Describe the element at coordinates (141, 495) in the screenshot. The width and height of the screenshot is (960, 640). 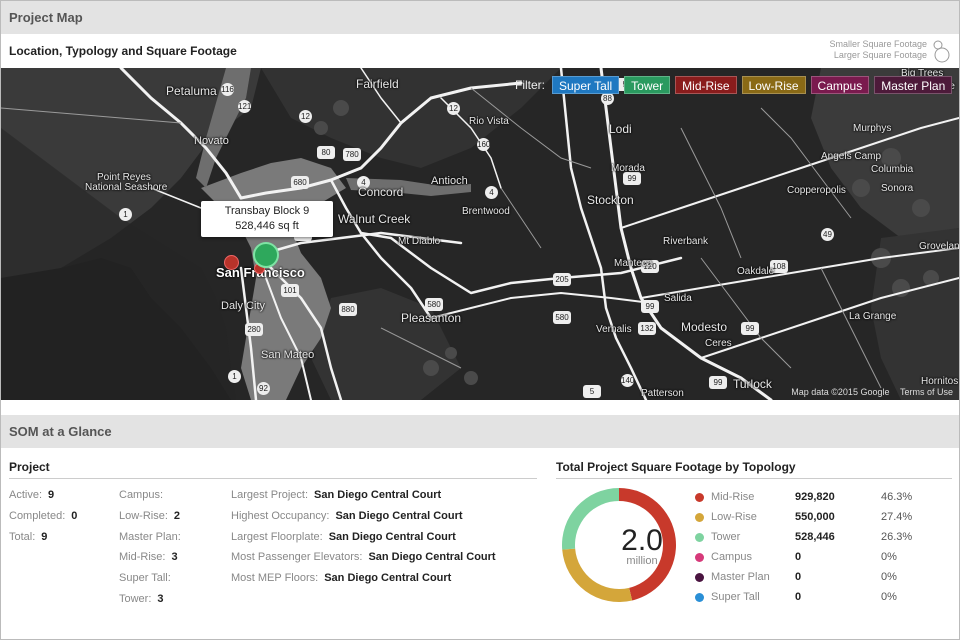
I see `stat-campus: Campus:` at that location.